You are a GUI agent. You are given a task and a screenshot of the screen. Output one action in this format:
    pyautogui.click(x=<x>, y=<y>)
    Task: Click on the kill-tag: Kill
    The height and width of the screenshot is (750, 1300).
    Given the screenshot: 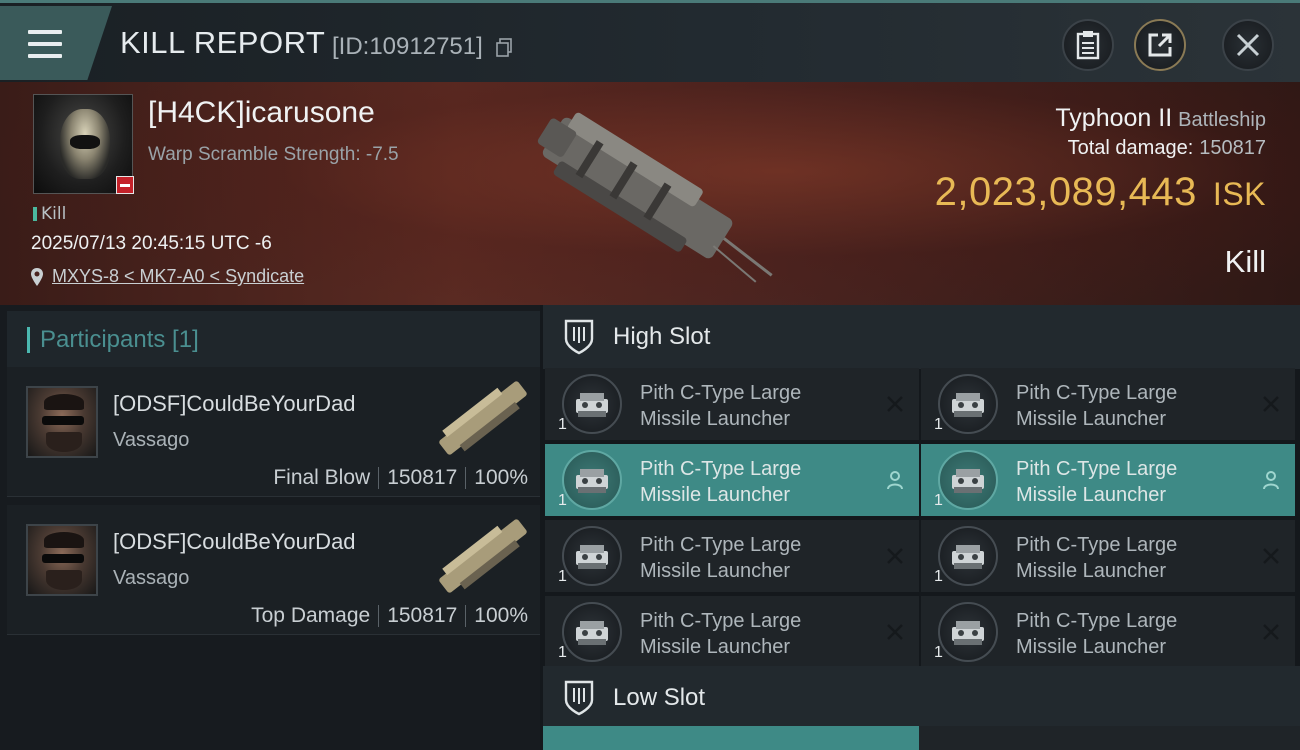 What is the action you would take?
    pyautogui.click(x=49, y=214)
    